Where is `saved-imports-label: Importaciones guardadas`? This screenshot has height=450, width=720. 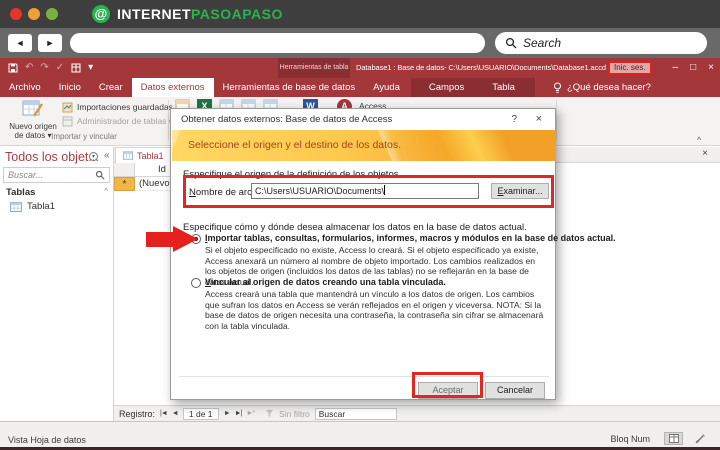 saved-imports-label: Importaciones guardadas is located at coordinates (125, 107).